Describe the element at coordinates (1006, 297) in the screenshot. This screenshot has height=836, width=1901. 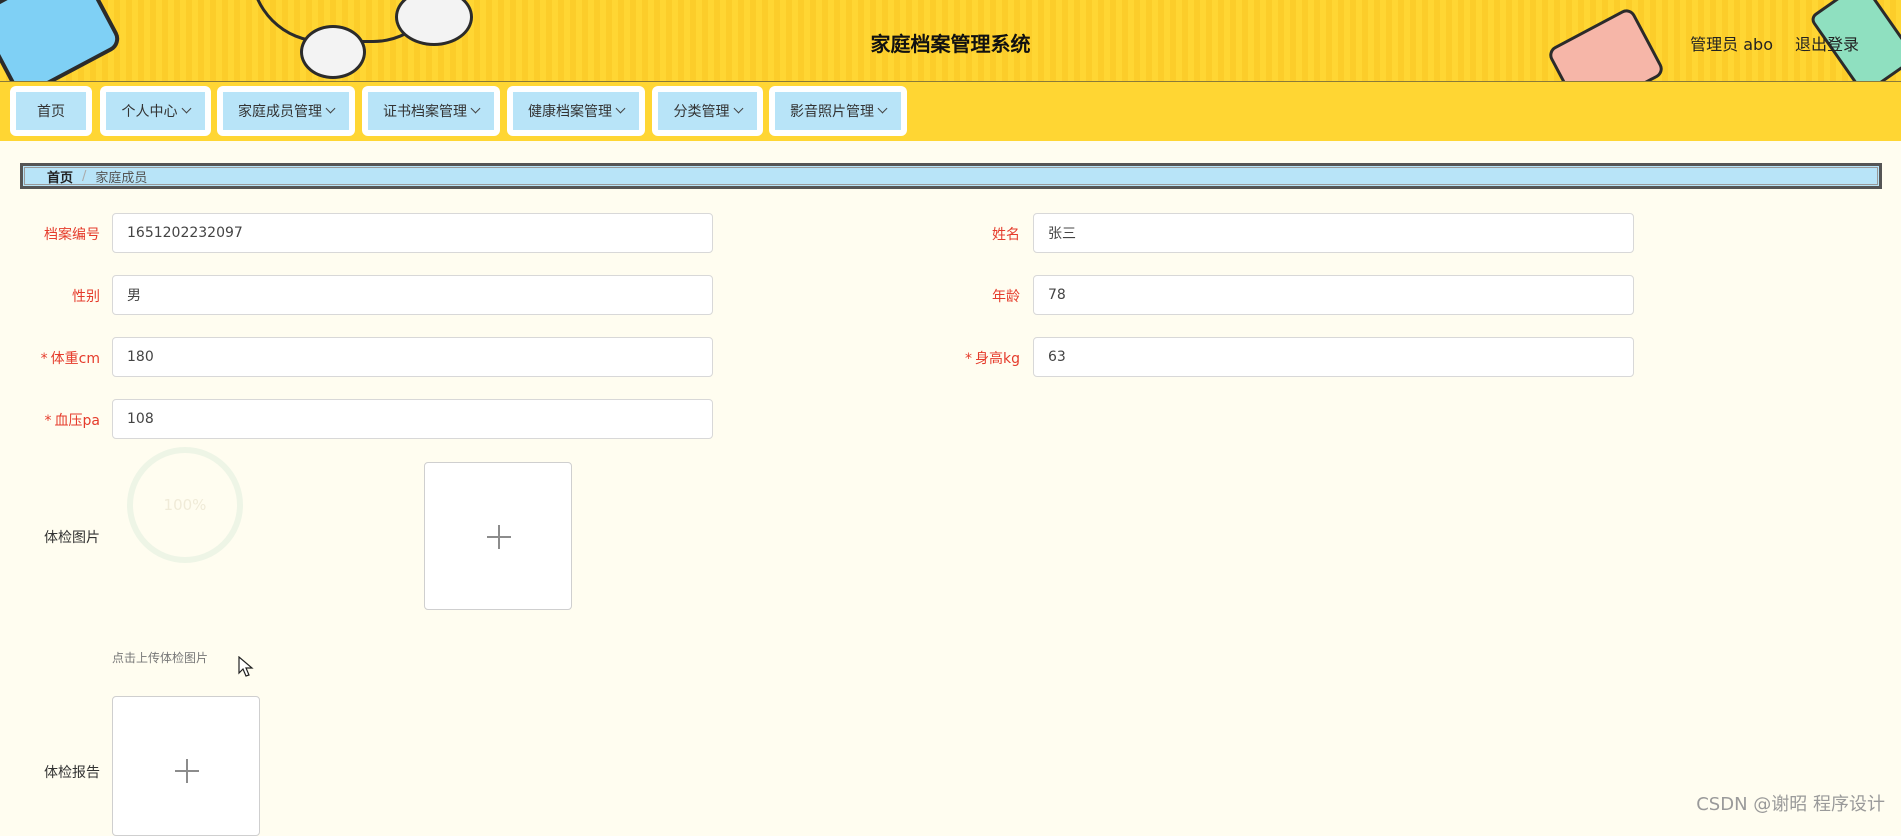
I see `age-label: 年龄` at that location.